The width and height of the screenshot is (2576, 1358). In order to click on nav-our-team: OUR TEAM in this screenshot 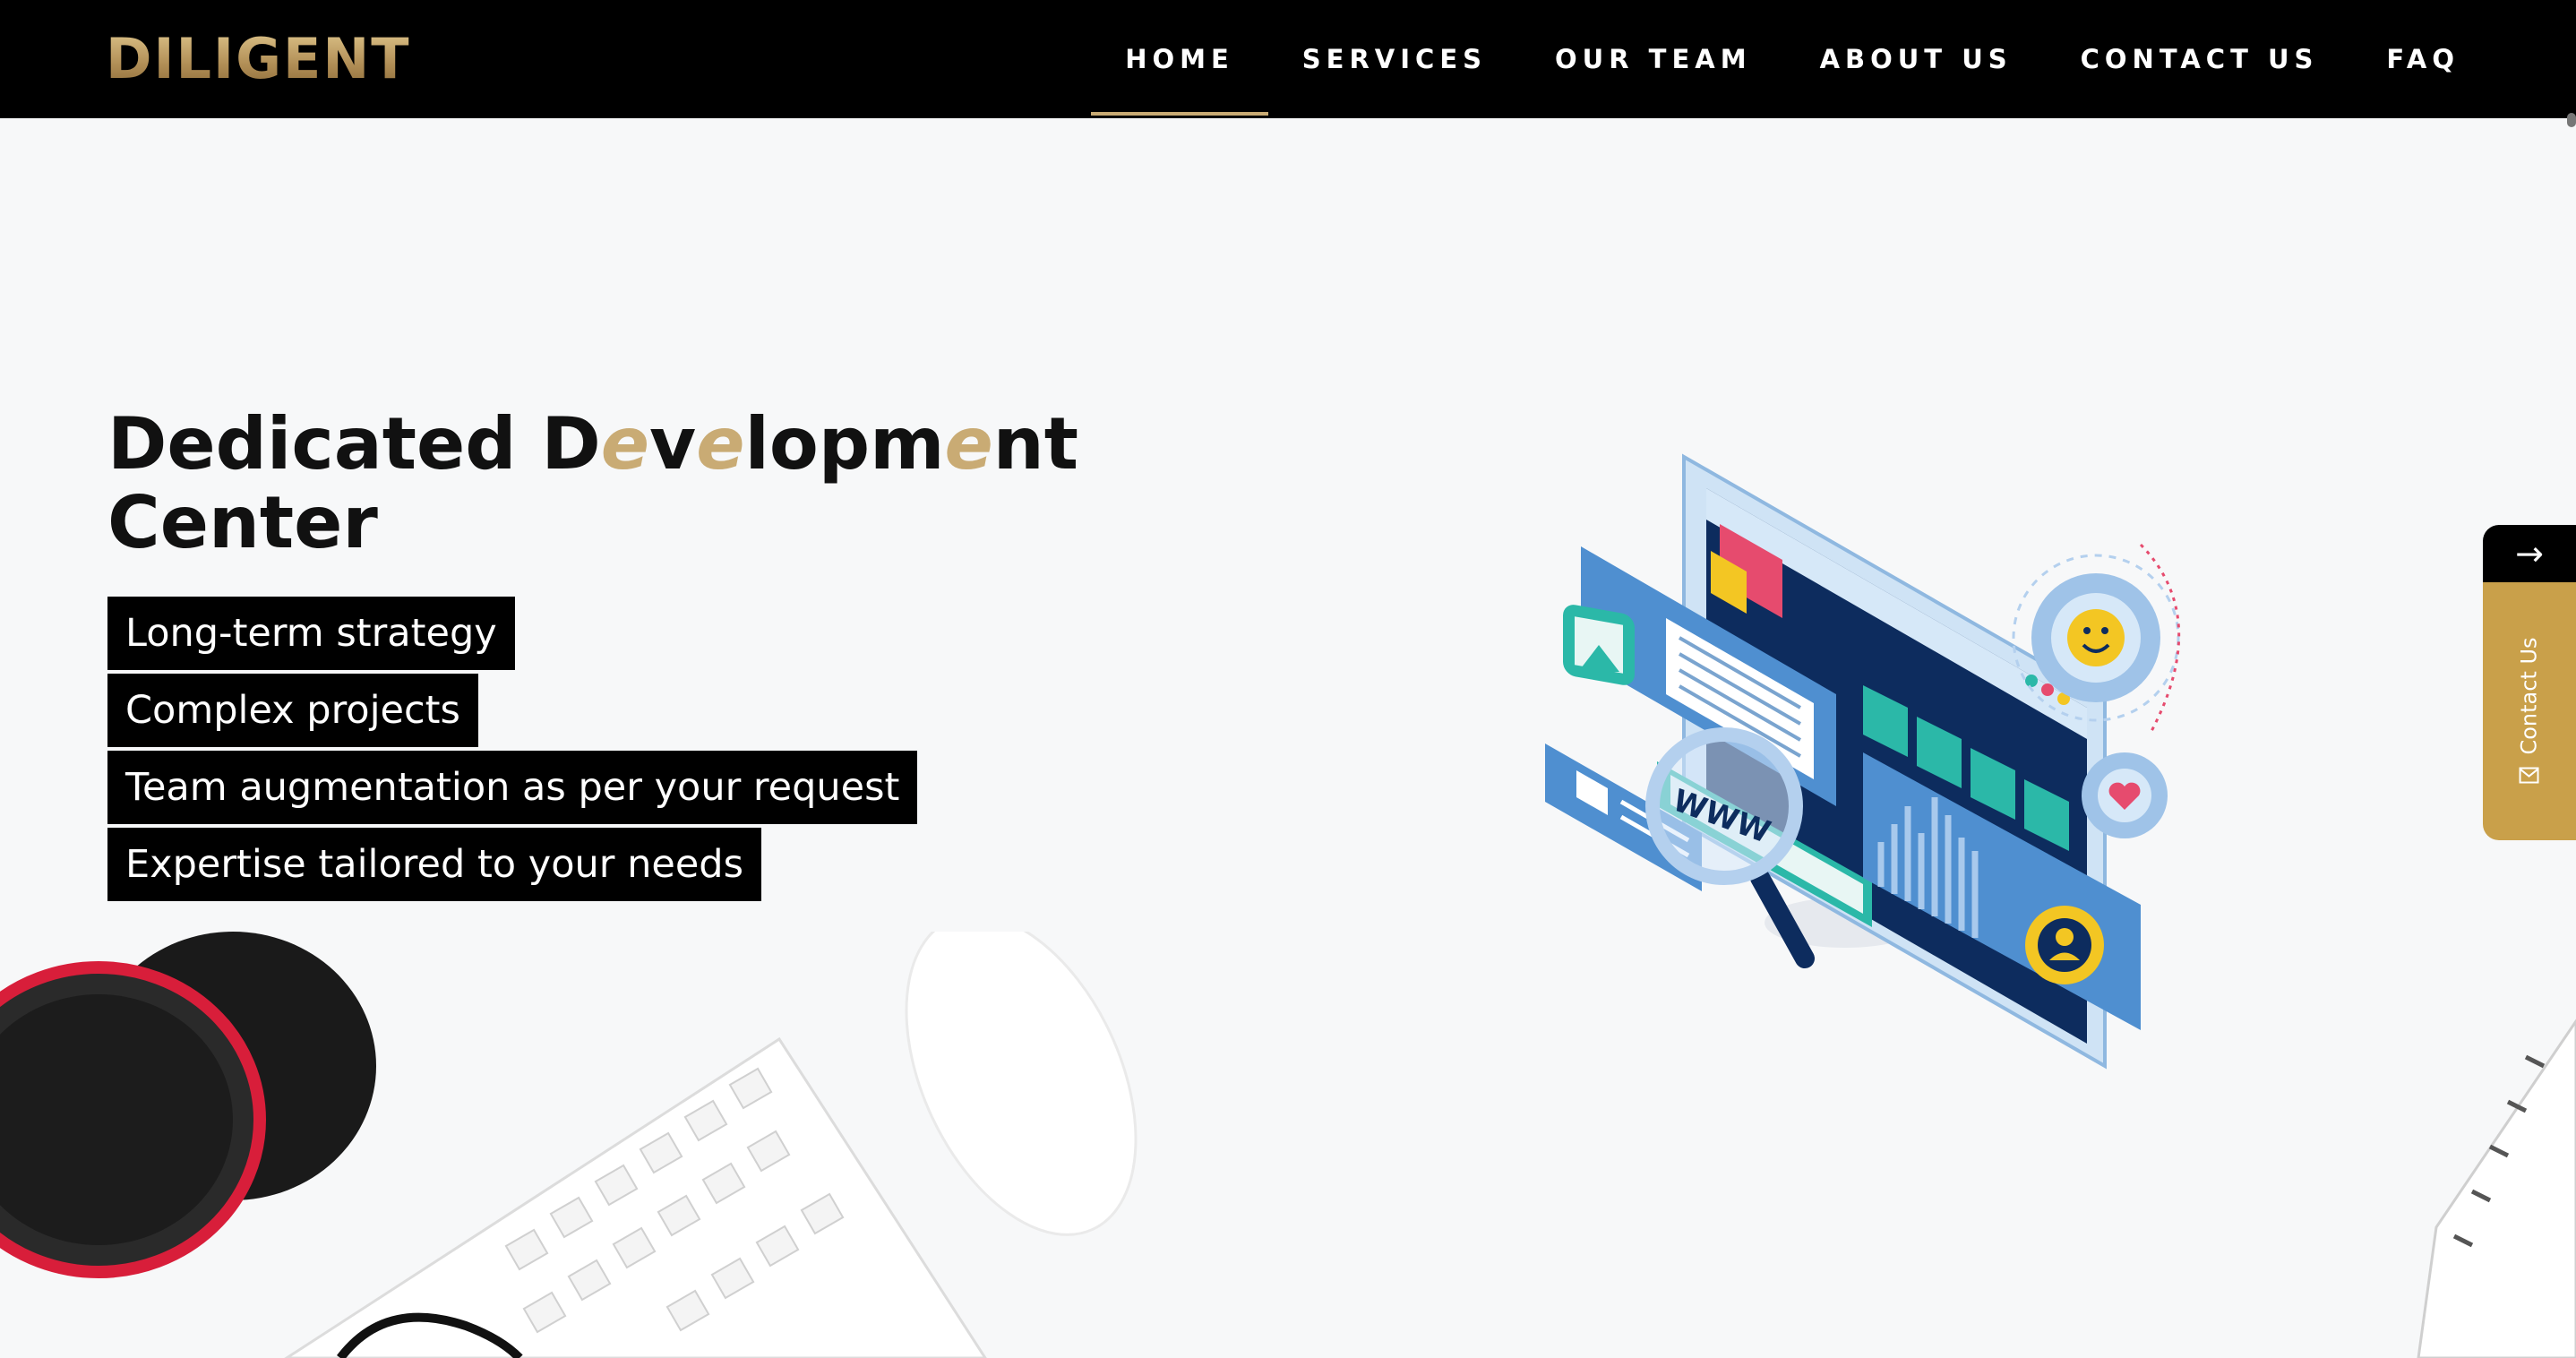, I will do `click(1653, 59)`.